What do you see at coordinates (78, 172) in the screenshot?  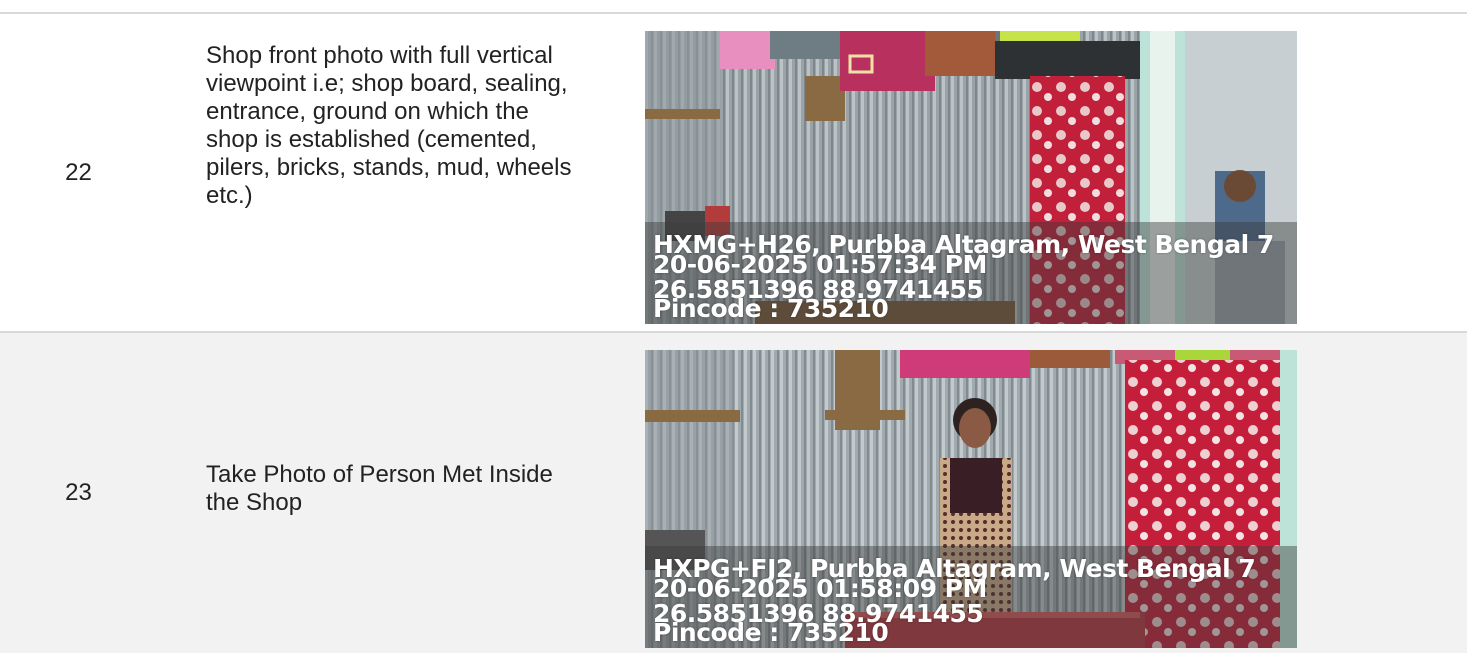 I see `row-number: 22` at bounding box center [78, 172].